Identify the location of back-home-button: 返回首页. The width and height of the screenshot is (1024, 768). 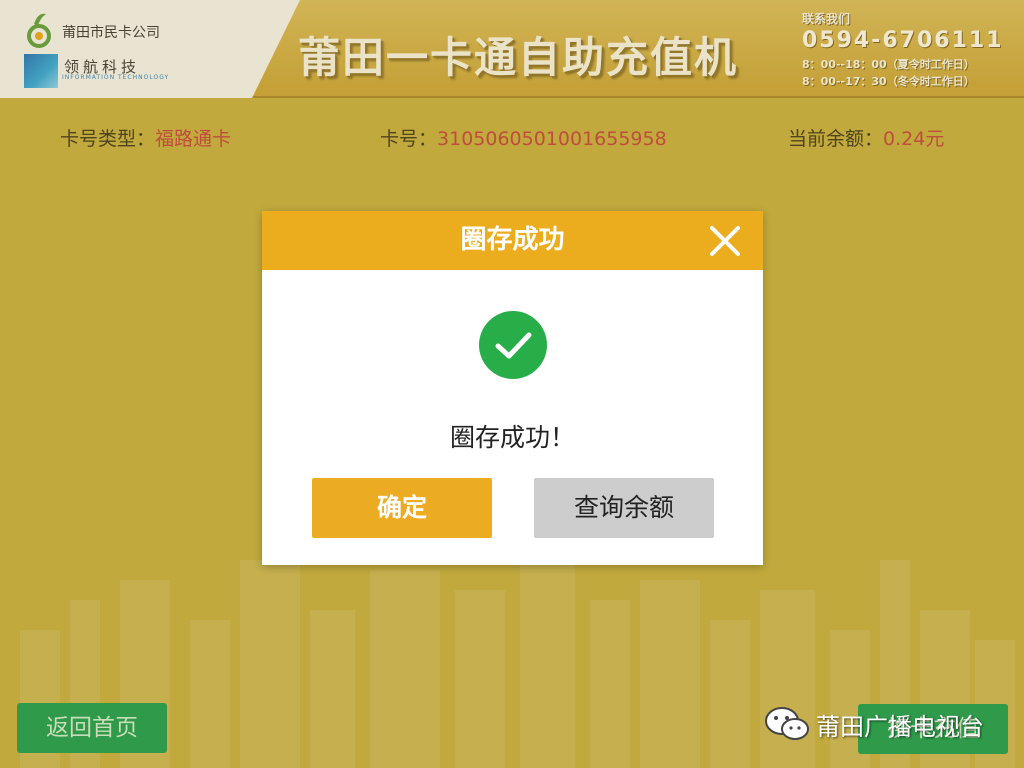
(92, 728).